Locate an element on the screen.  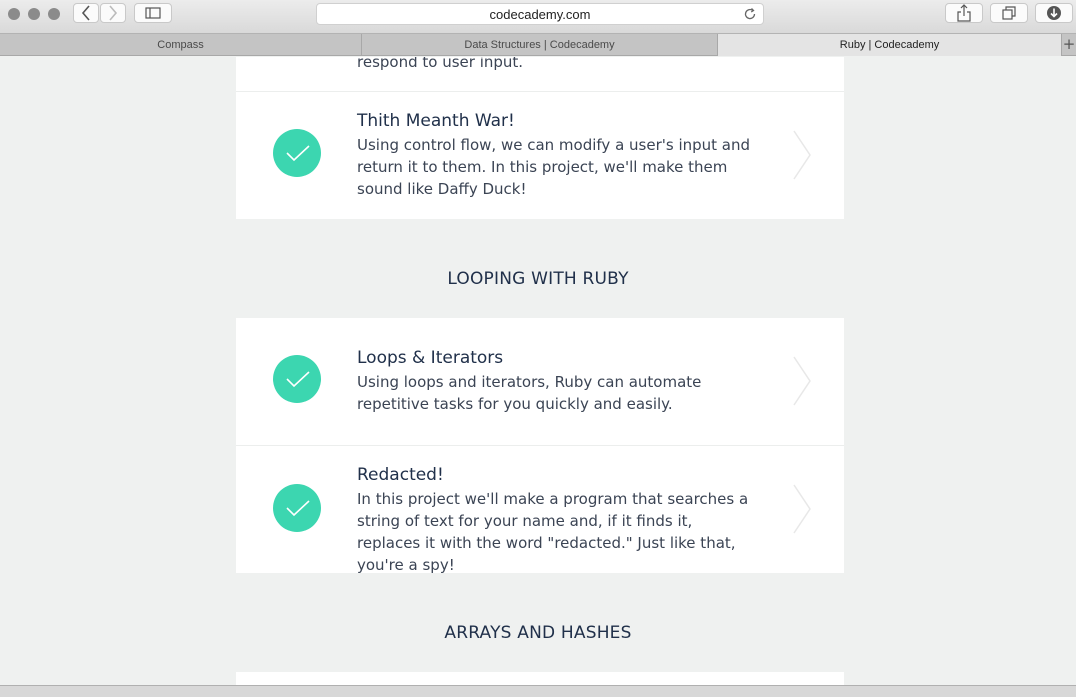
lesson-title: Loops & Iterators is located at coordinates (430, 358).